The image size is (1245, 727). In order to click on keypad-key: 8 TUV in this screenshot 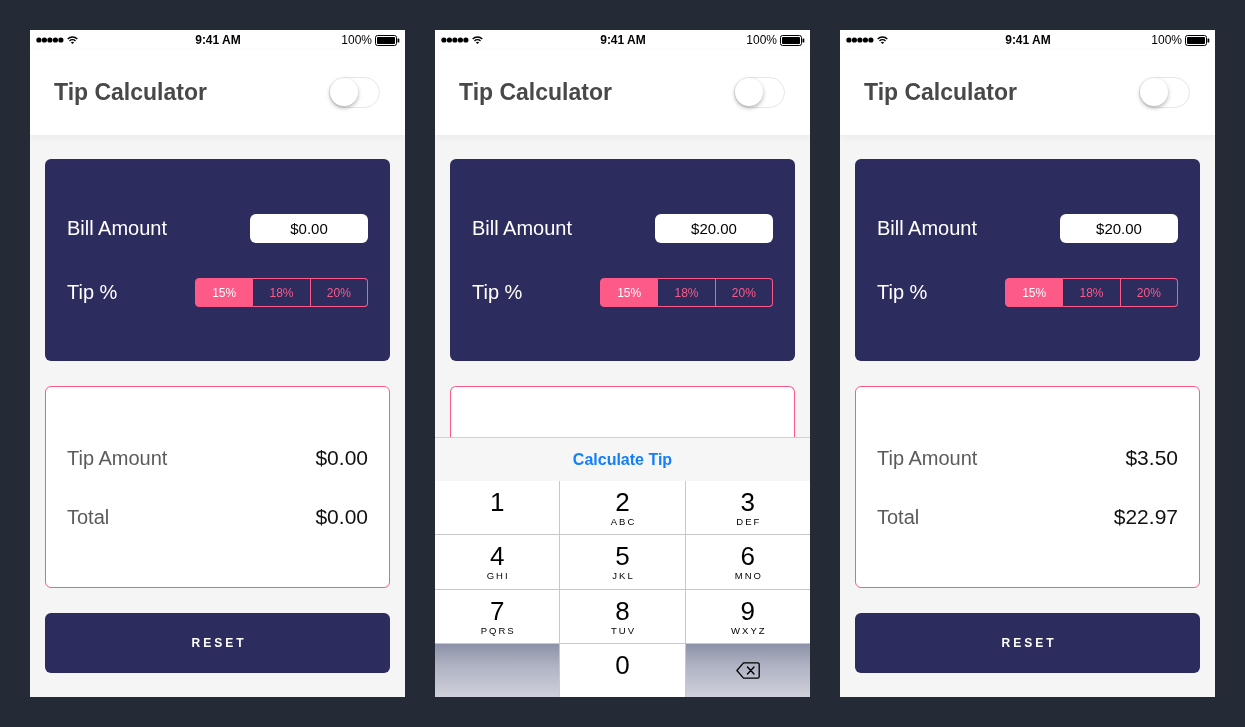, I will do `click(622, 616)`.